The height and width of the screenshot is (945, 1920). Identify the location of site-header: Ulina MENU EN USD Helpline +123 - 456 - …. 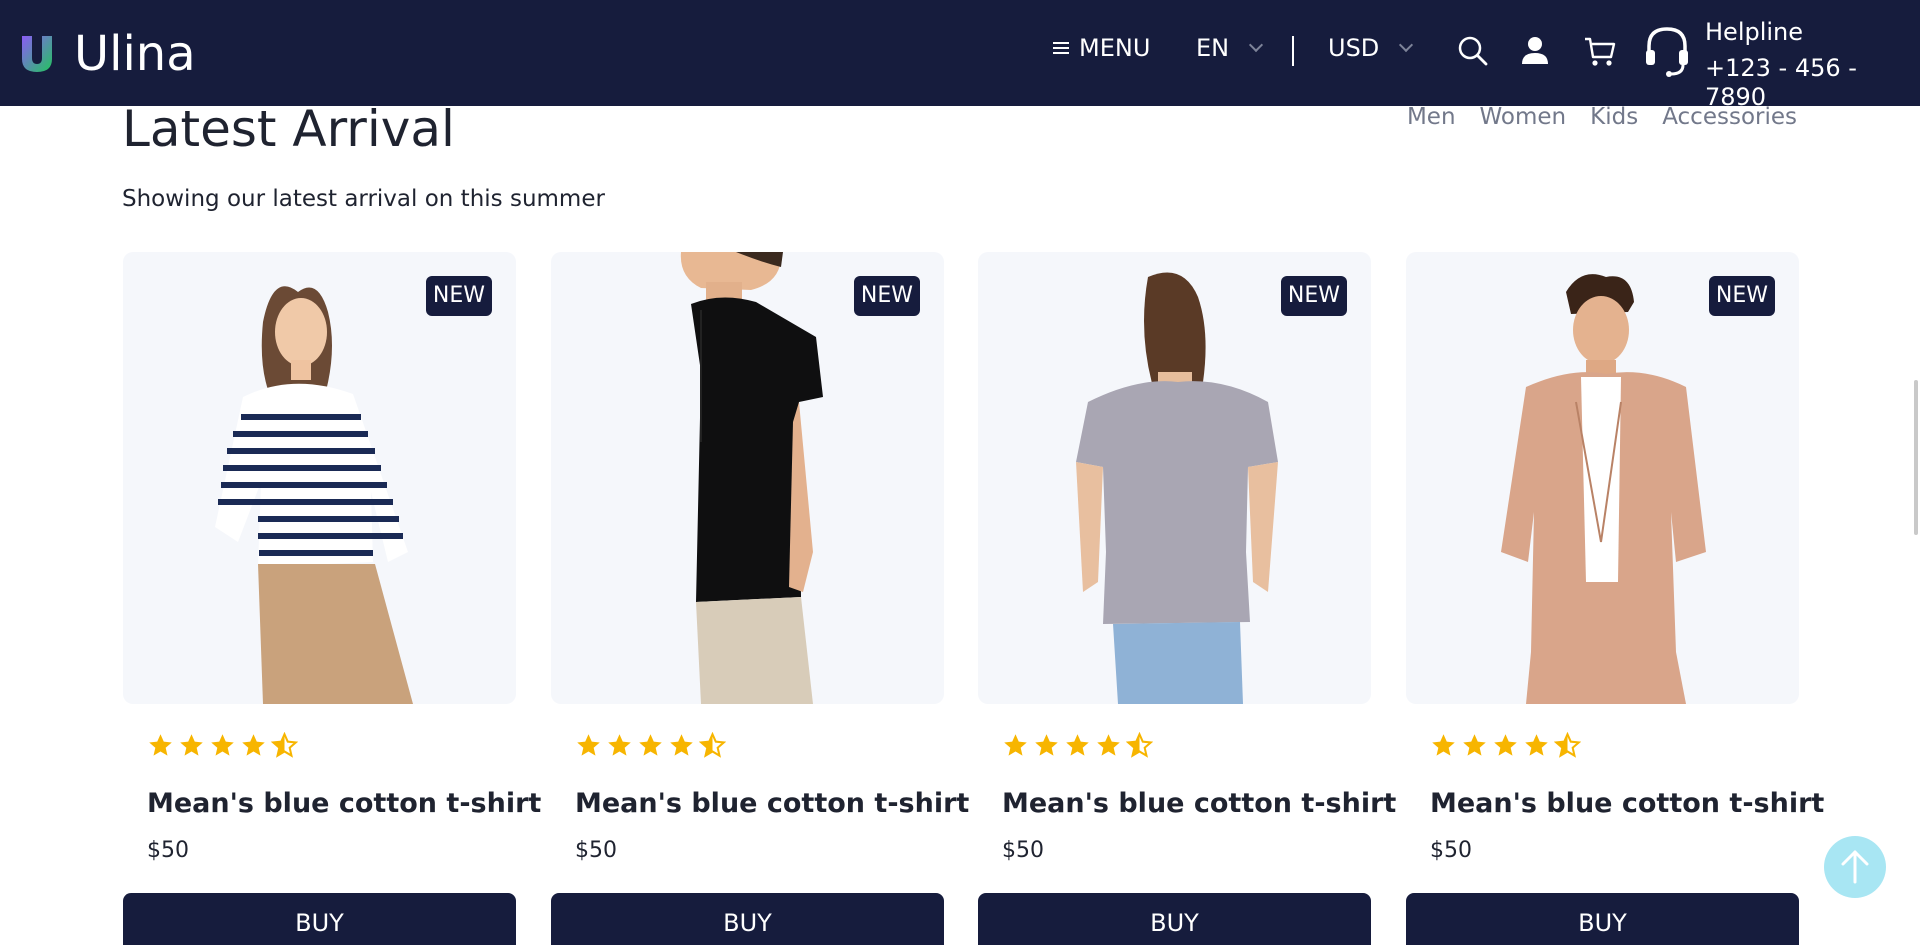
(960, 55).